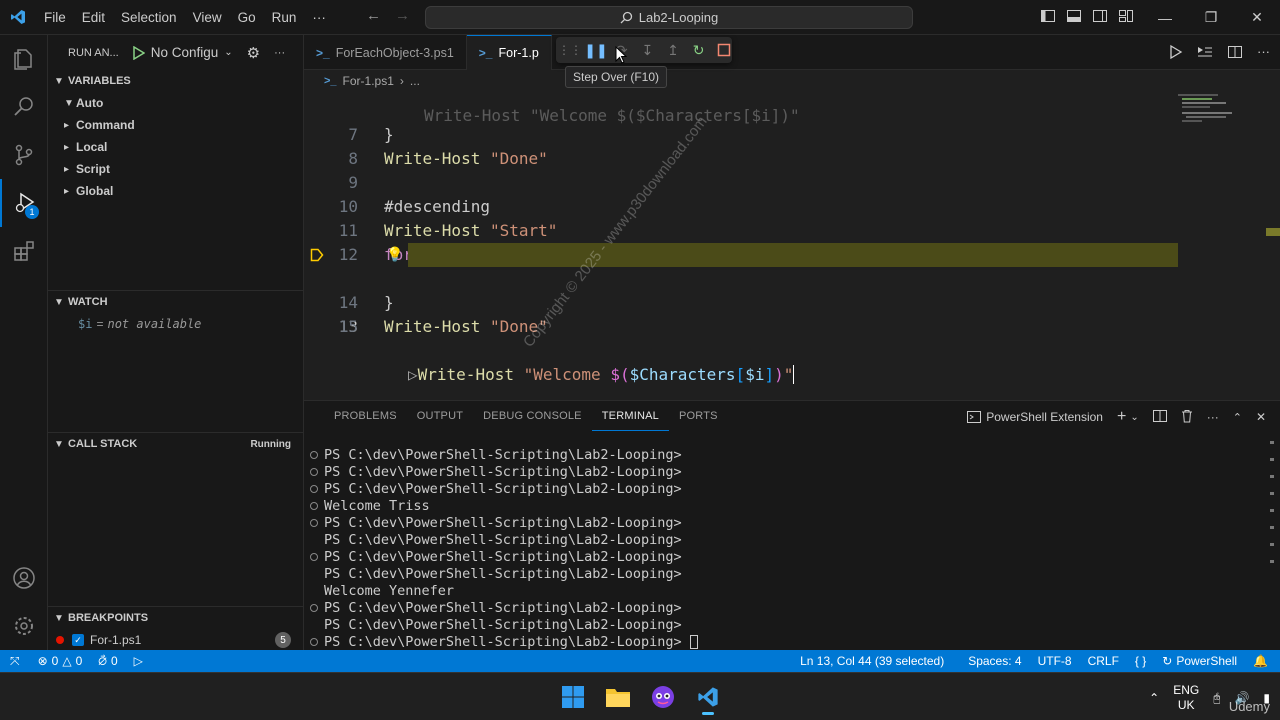  Describe the element at coordinates (15, 661) in the screenshot. I see `remote-indicator-icon: ⤧` at that location.